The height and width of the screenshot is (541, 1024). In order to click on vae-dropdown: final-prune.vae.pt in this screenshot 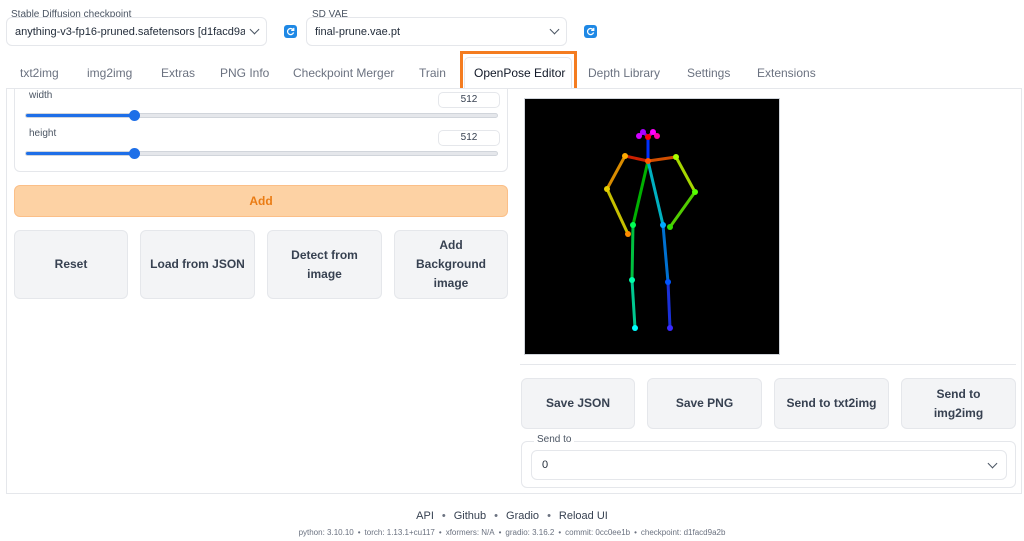, I will do `click(436, 31)`.